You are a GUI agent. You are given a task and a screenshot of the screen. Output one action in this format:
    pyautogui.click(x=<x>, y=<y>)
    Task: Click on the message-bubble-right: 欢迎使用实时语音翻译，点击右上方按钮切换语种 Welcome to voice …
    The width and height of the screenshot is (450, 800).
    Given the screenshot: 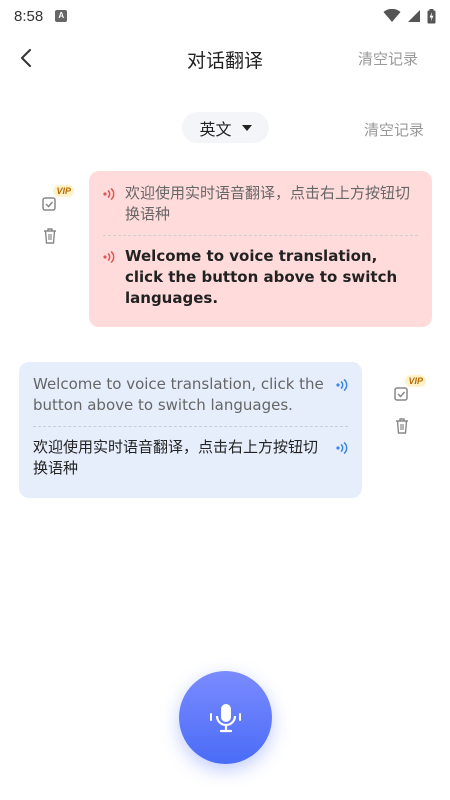 What is the action you would take?
    pyautogui.click(x=260, y=249)
    